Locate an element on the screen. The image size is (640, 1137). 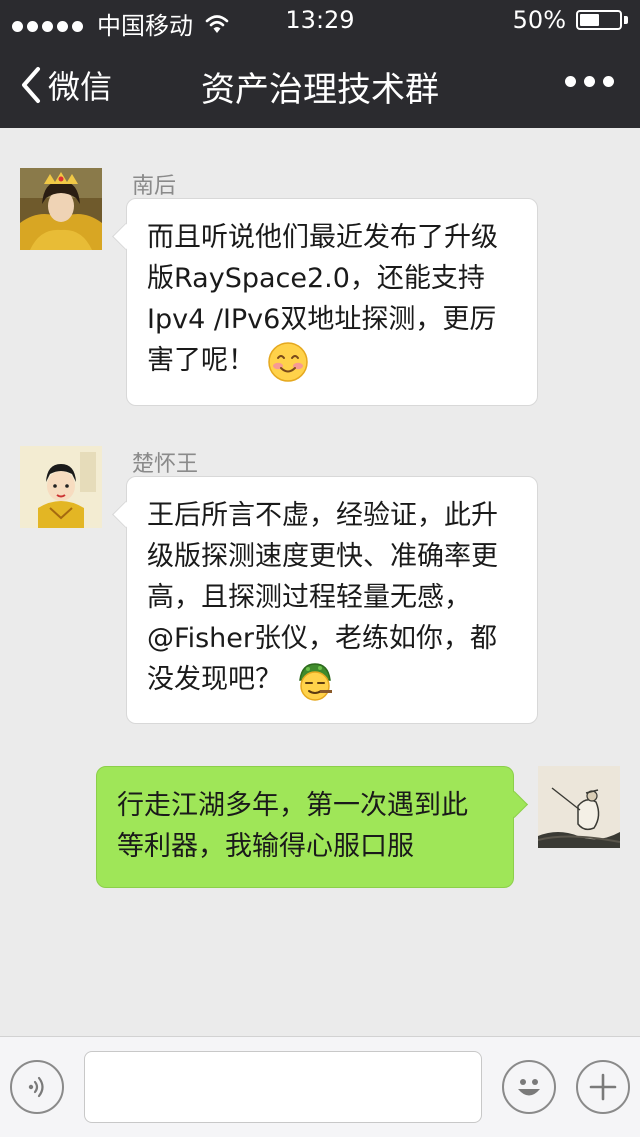
status-right: 50% is located at coordinates (570, 20).